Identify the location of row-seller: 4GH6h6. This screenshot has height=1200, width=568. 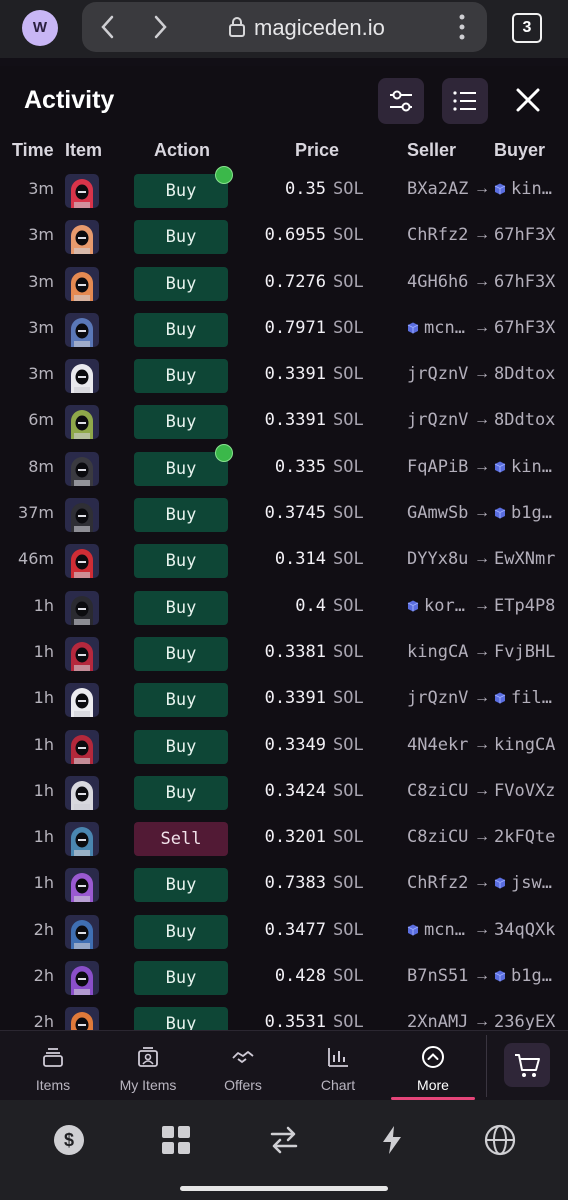
(437, 288).